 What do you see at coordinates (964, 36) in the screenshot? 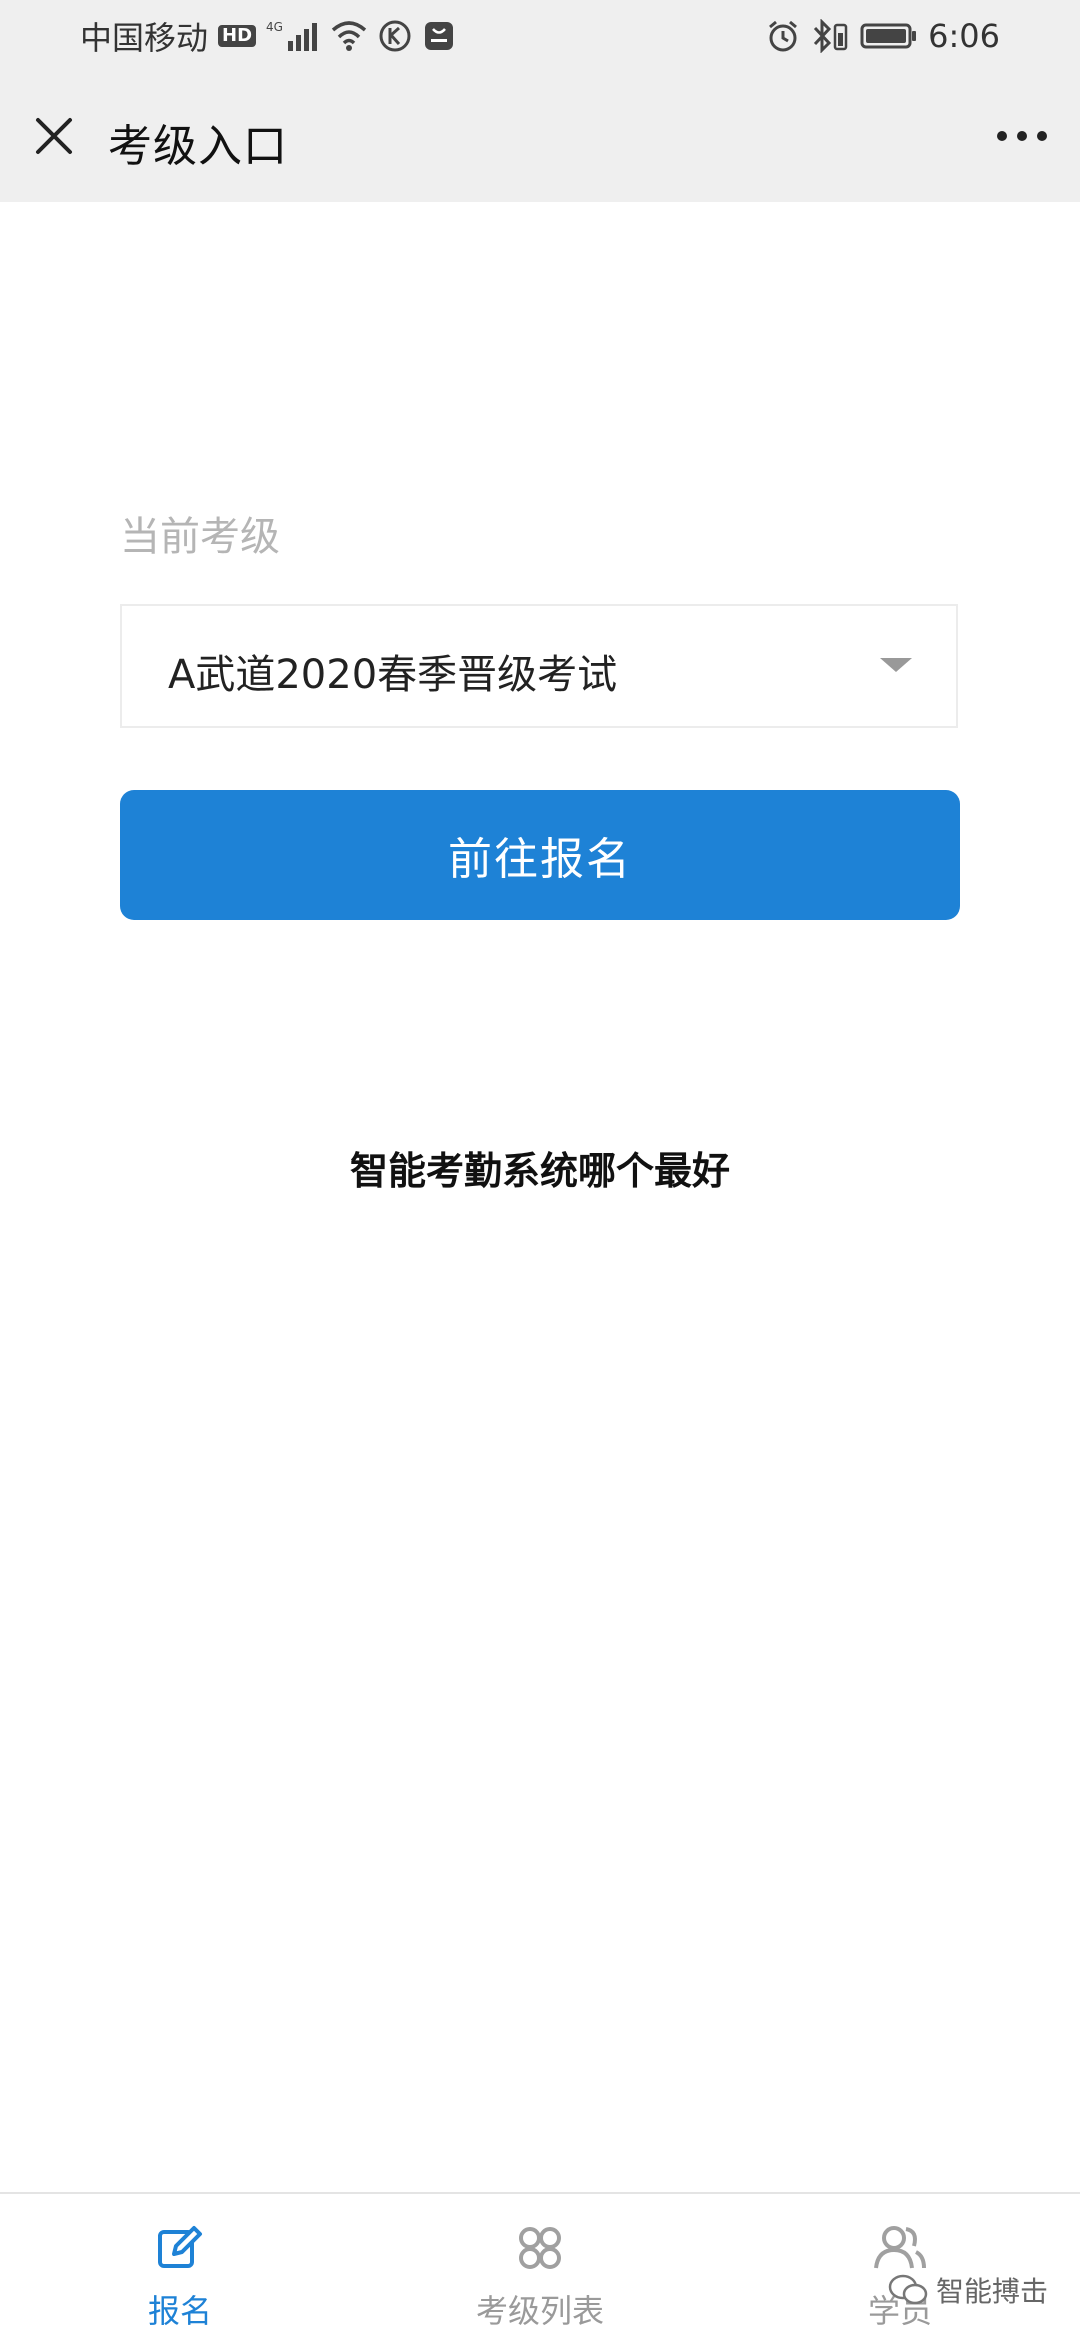
I see `clock-time: 6:06` at bounding box center [964, 36].